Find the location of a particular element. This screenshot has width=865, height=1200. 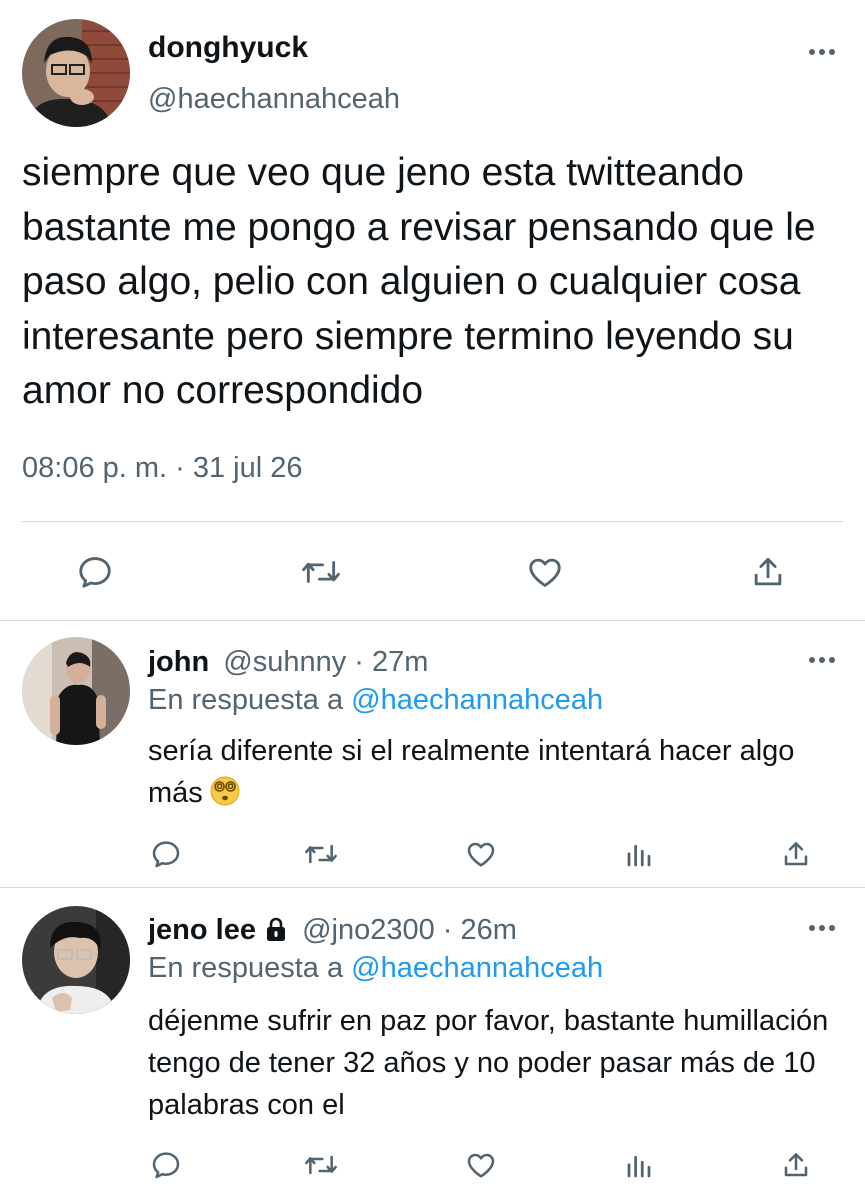

reply-header: john @suhnny · 27m is located at coordinates (288, 662).